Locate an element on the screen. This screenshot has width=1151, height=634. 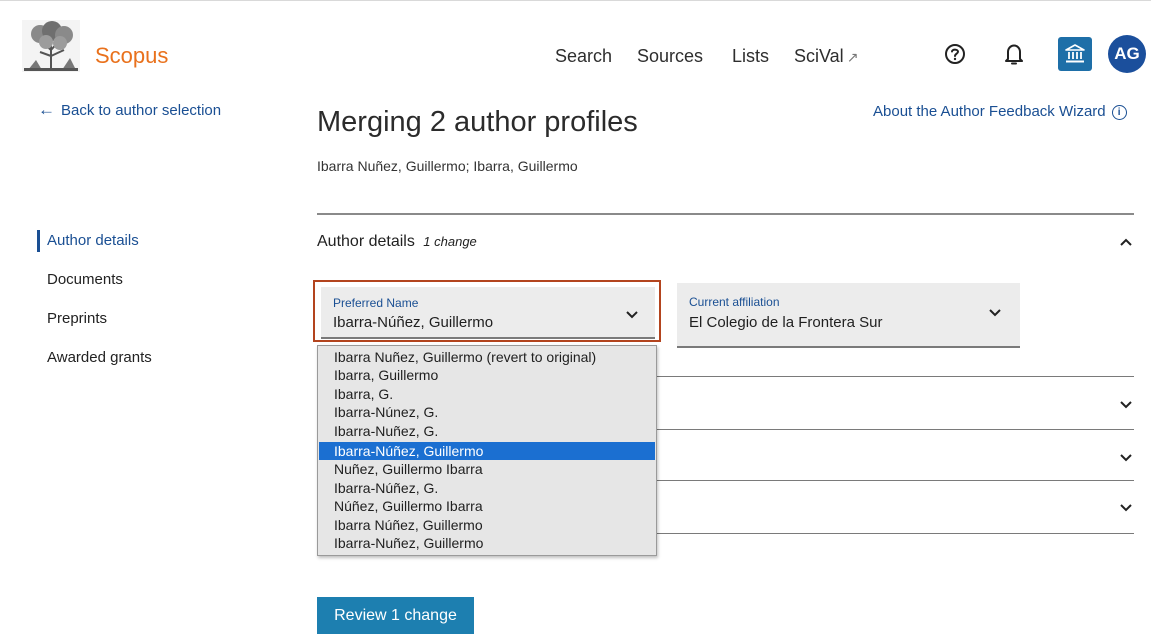
elsevier-tree-logo is located at coordinates (51, 46).